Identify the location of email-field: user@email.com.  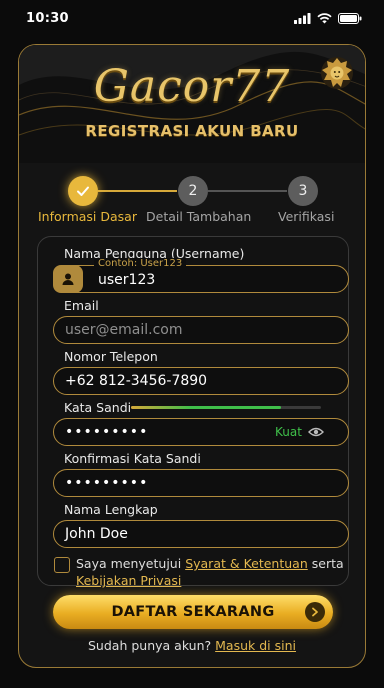
(201, 330).